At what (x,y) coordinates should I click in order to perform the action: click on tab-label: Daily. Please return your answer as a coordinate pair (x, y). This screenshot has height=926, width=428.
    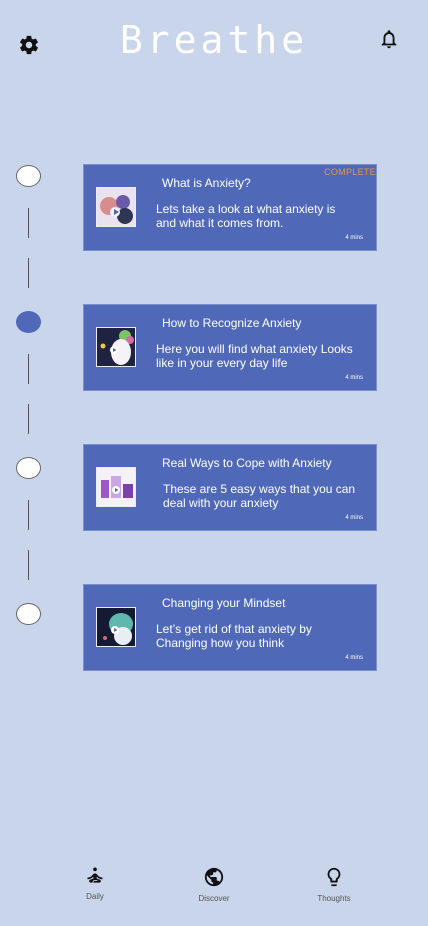
    Looking at the image, I should click on (95, 896).